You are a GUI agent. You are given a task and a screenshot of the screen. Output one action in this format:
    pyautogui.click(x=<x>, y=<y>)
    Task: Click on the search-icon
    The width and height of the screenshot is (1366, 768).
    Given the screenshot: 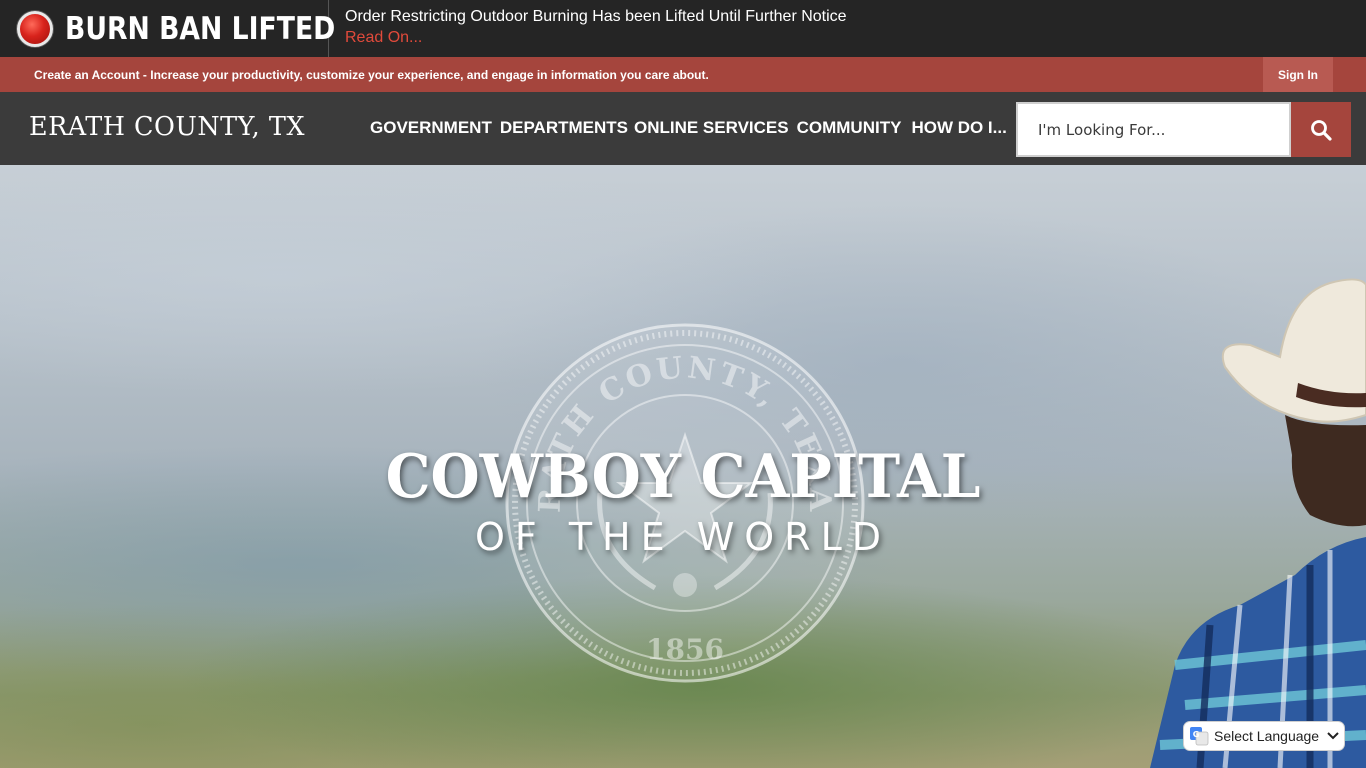 What is the action you would take?
    pyautogui.click(x=1321, y=130)
    